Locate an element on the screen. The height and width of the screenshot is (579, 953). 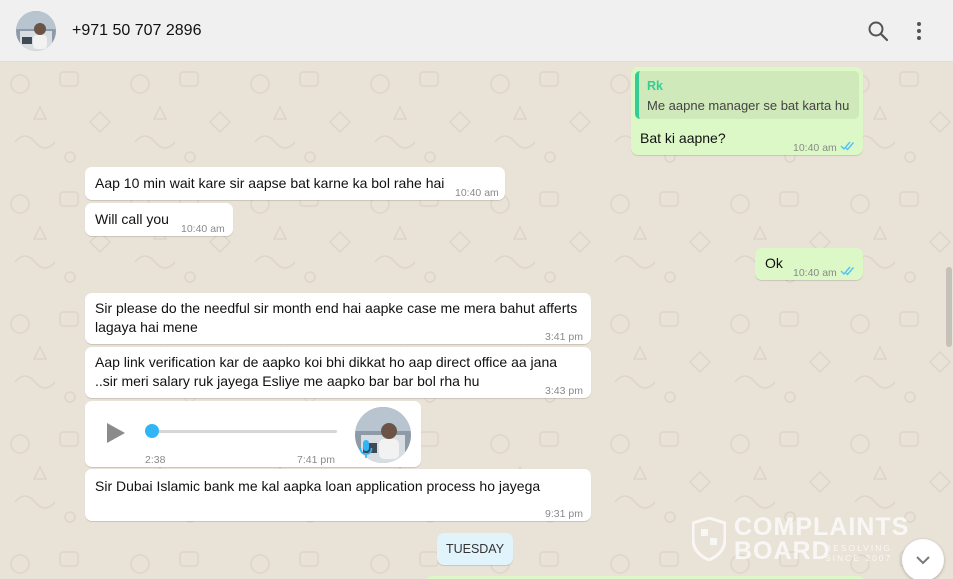
voice-duration: 2:38 is located at coordinates (155, 460).